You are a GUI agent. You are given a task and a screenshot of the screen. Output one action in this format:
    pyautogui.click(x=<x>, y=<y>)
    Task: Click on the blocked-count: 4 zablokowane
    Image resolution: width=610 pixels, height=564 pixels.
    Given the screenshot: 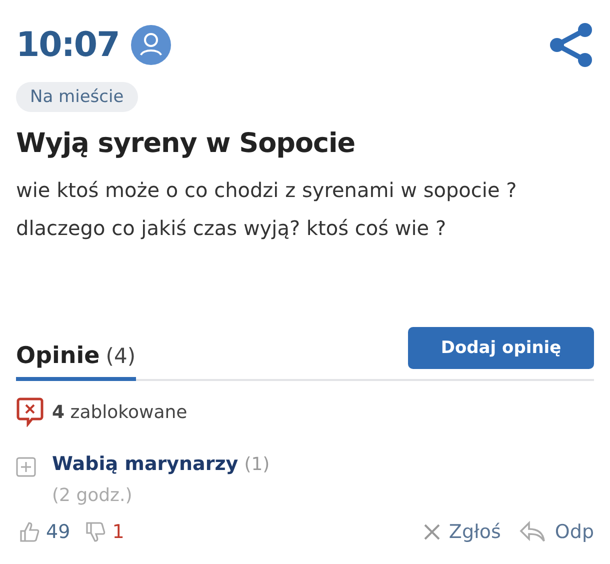 What is the action you would take?
    pyautogui.click(x=120, y=412)
    